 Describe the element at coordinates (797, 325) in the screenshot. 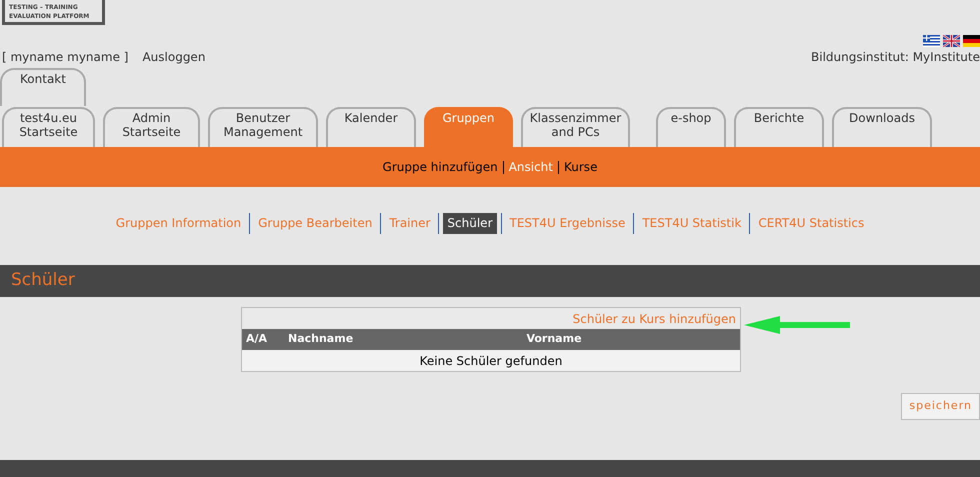

I see `arrow-icon` at that location.